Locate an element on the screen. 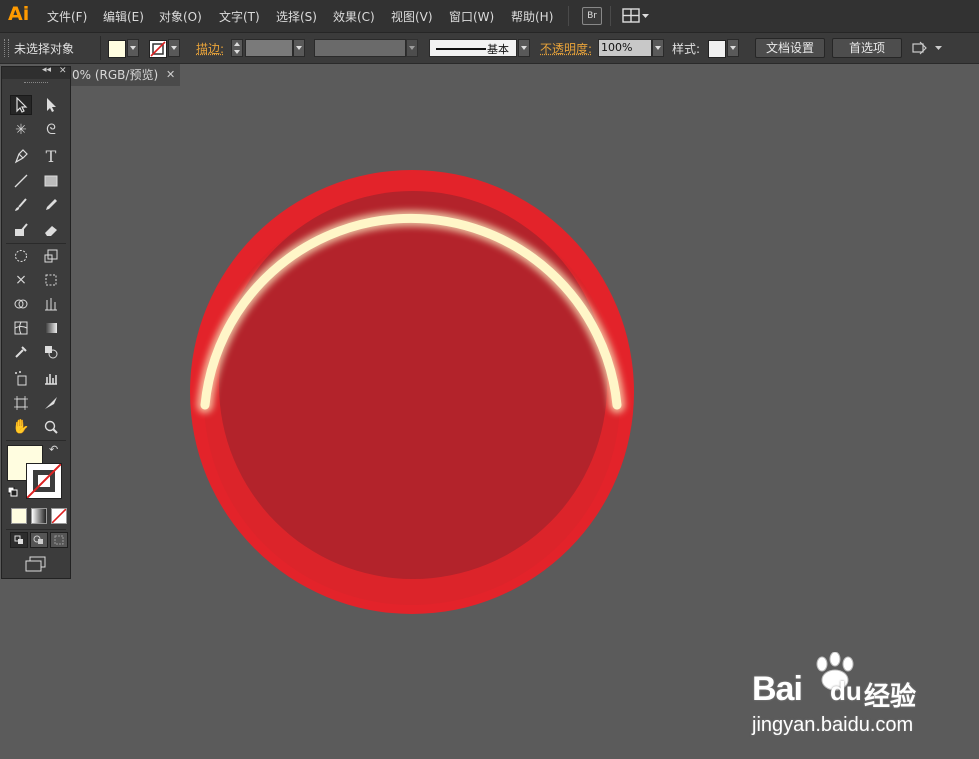 The height and width of the screenshot is (759, 979). brush-dropdown is located at coordinates (524, 48).